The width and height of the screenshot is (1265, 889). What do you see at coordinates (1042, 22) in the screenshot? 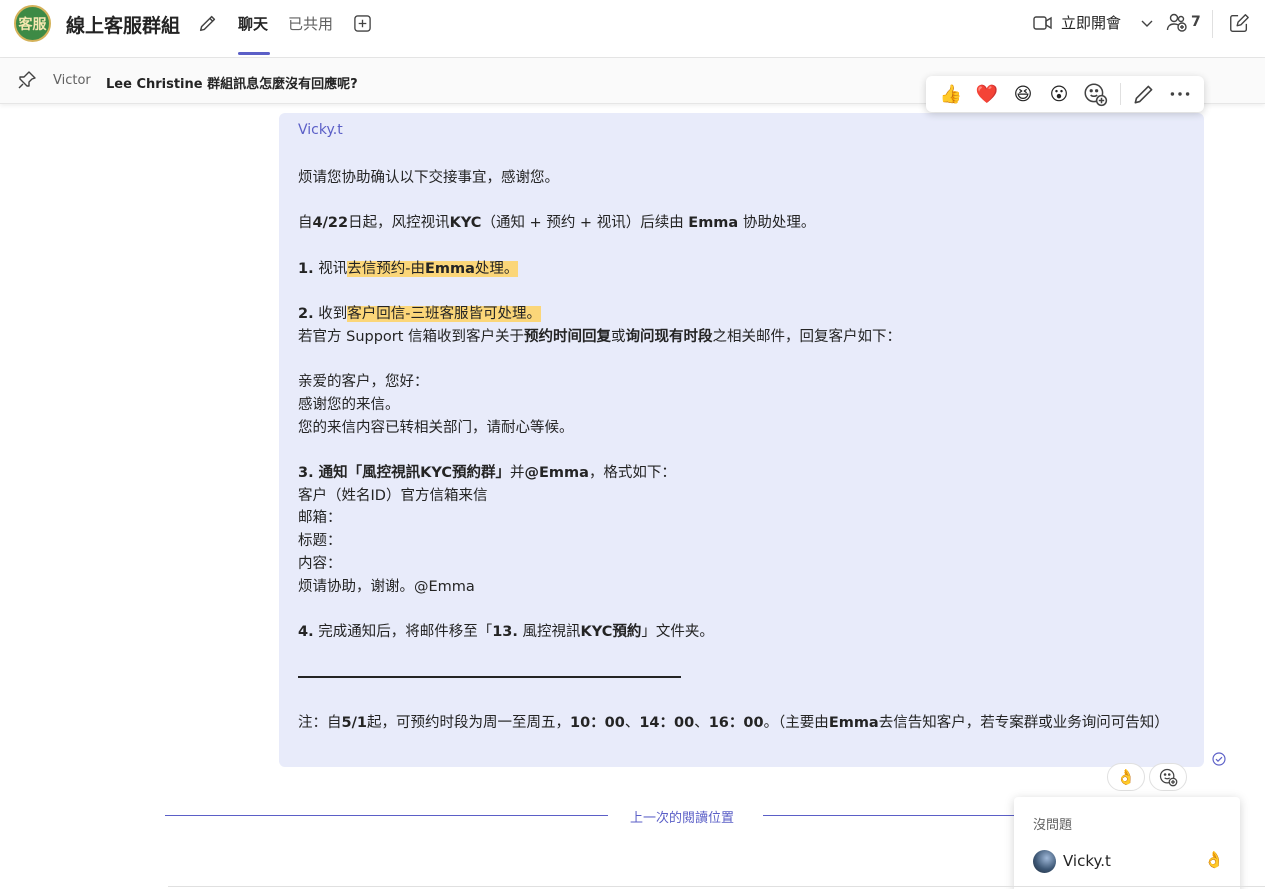
I see `video-camera-icon` at bounding box center [1042, 22].